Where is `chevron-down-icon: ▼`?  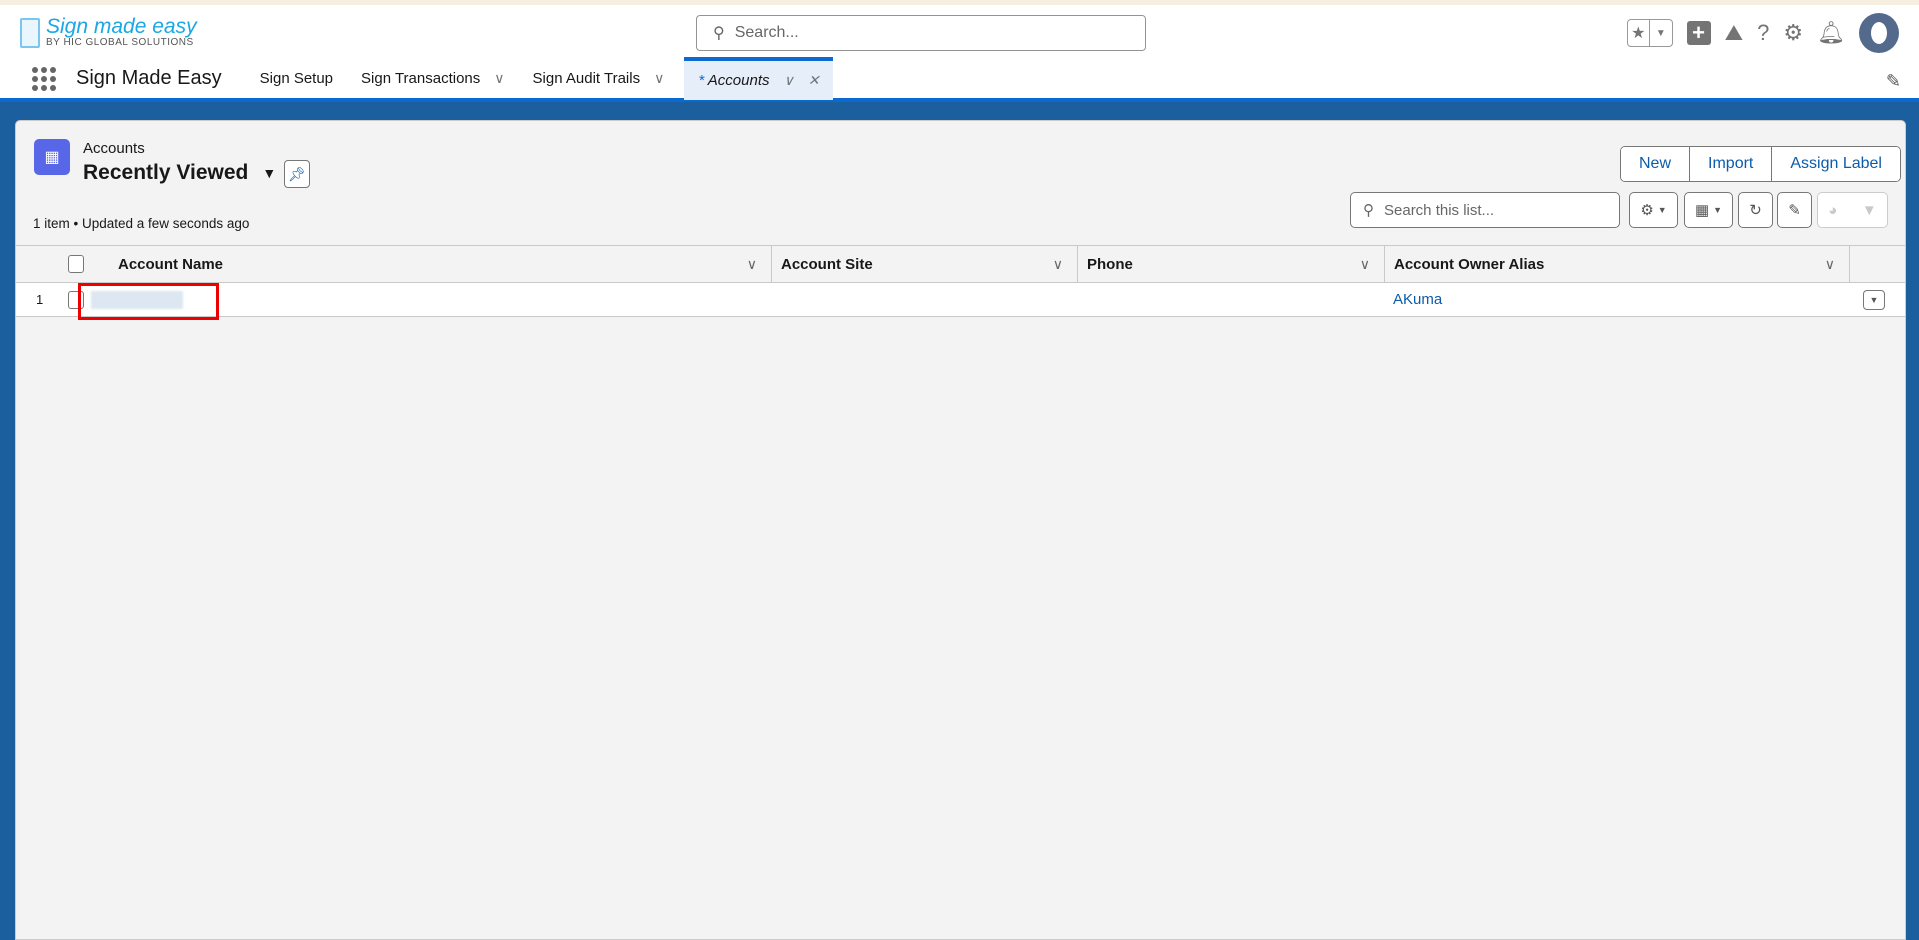 chevron-down-icon: ▼ is located at coordinates (1660, 33).